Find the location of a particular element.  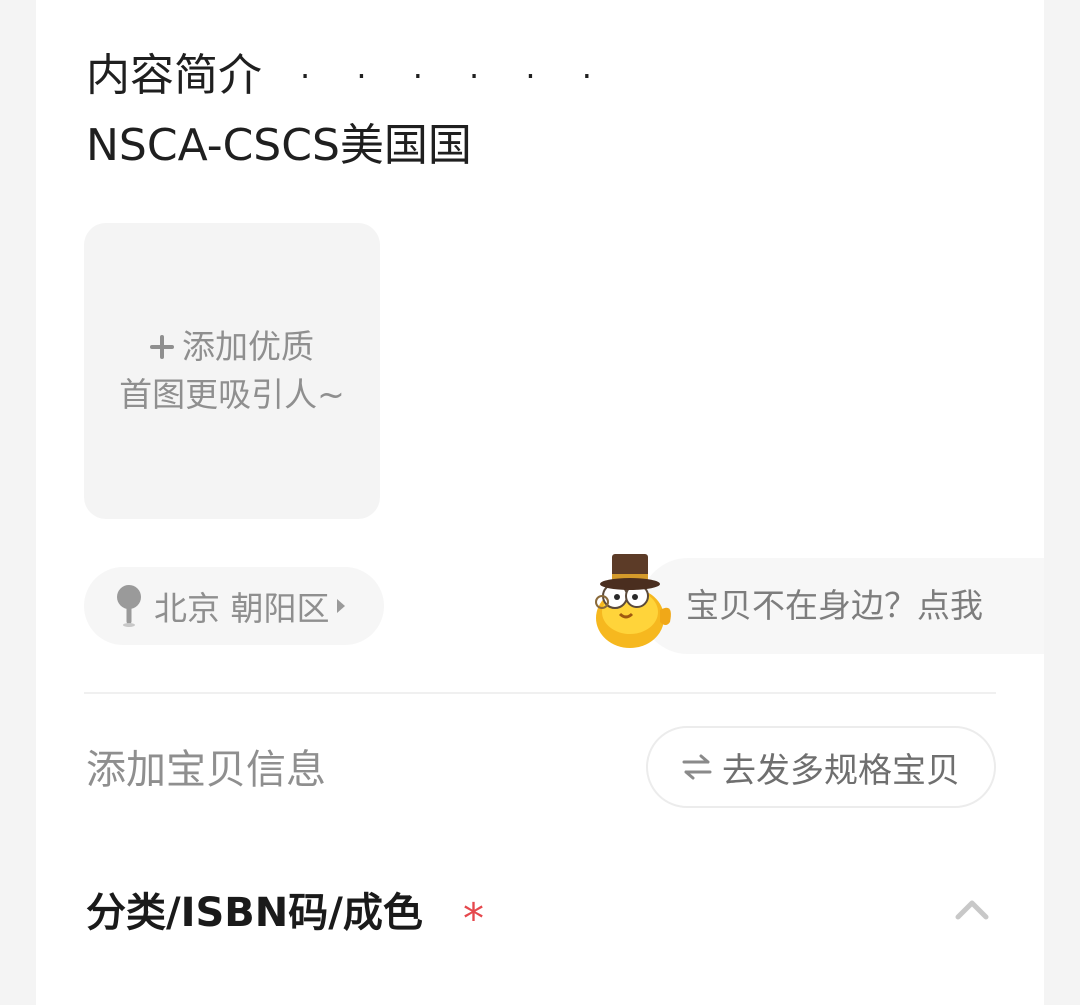

description-dots: · · · · · · is located at coordinates (455, 76).